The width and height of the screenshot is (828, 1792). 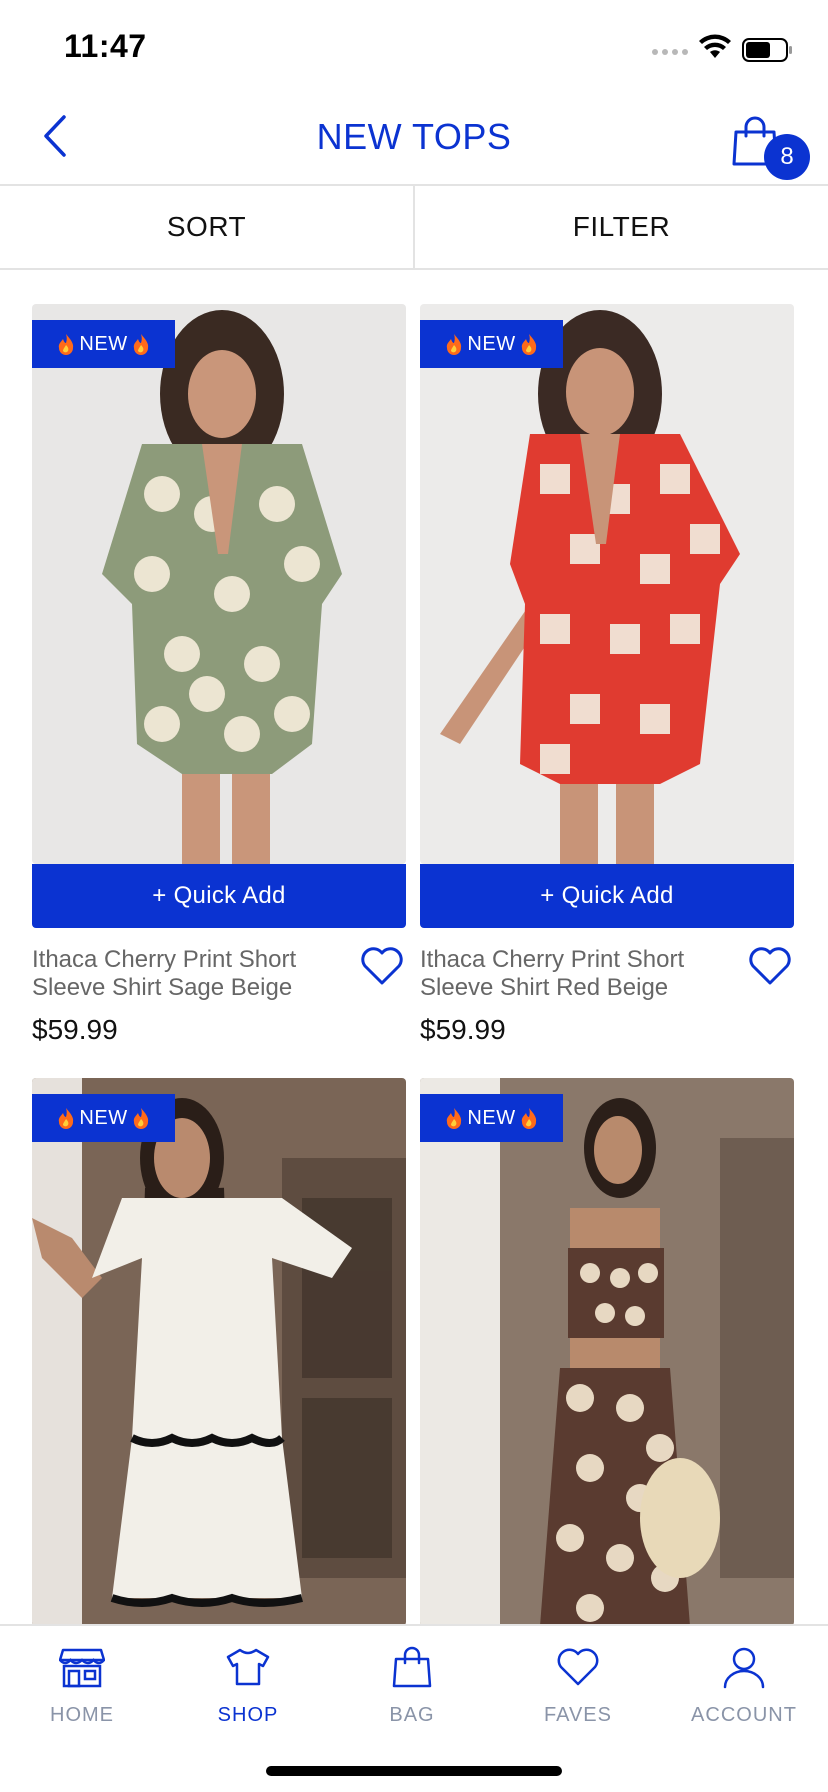 I want to click on filter-button: FILTER, so click(x=620, y=227).